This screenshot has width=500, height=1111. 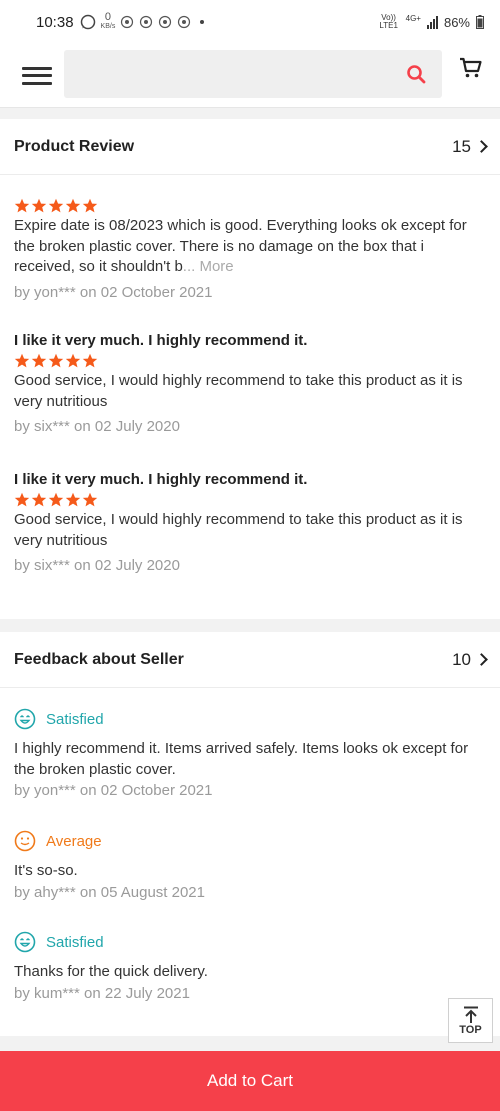 I want to click on top-label: TOP, so click(x=470, y=1029).